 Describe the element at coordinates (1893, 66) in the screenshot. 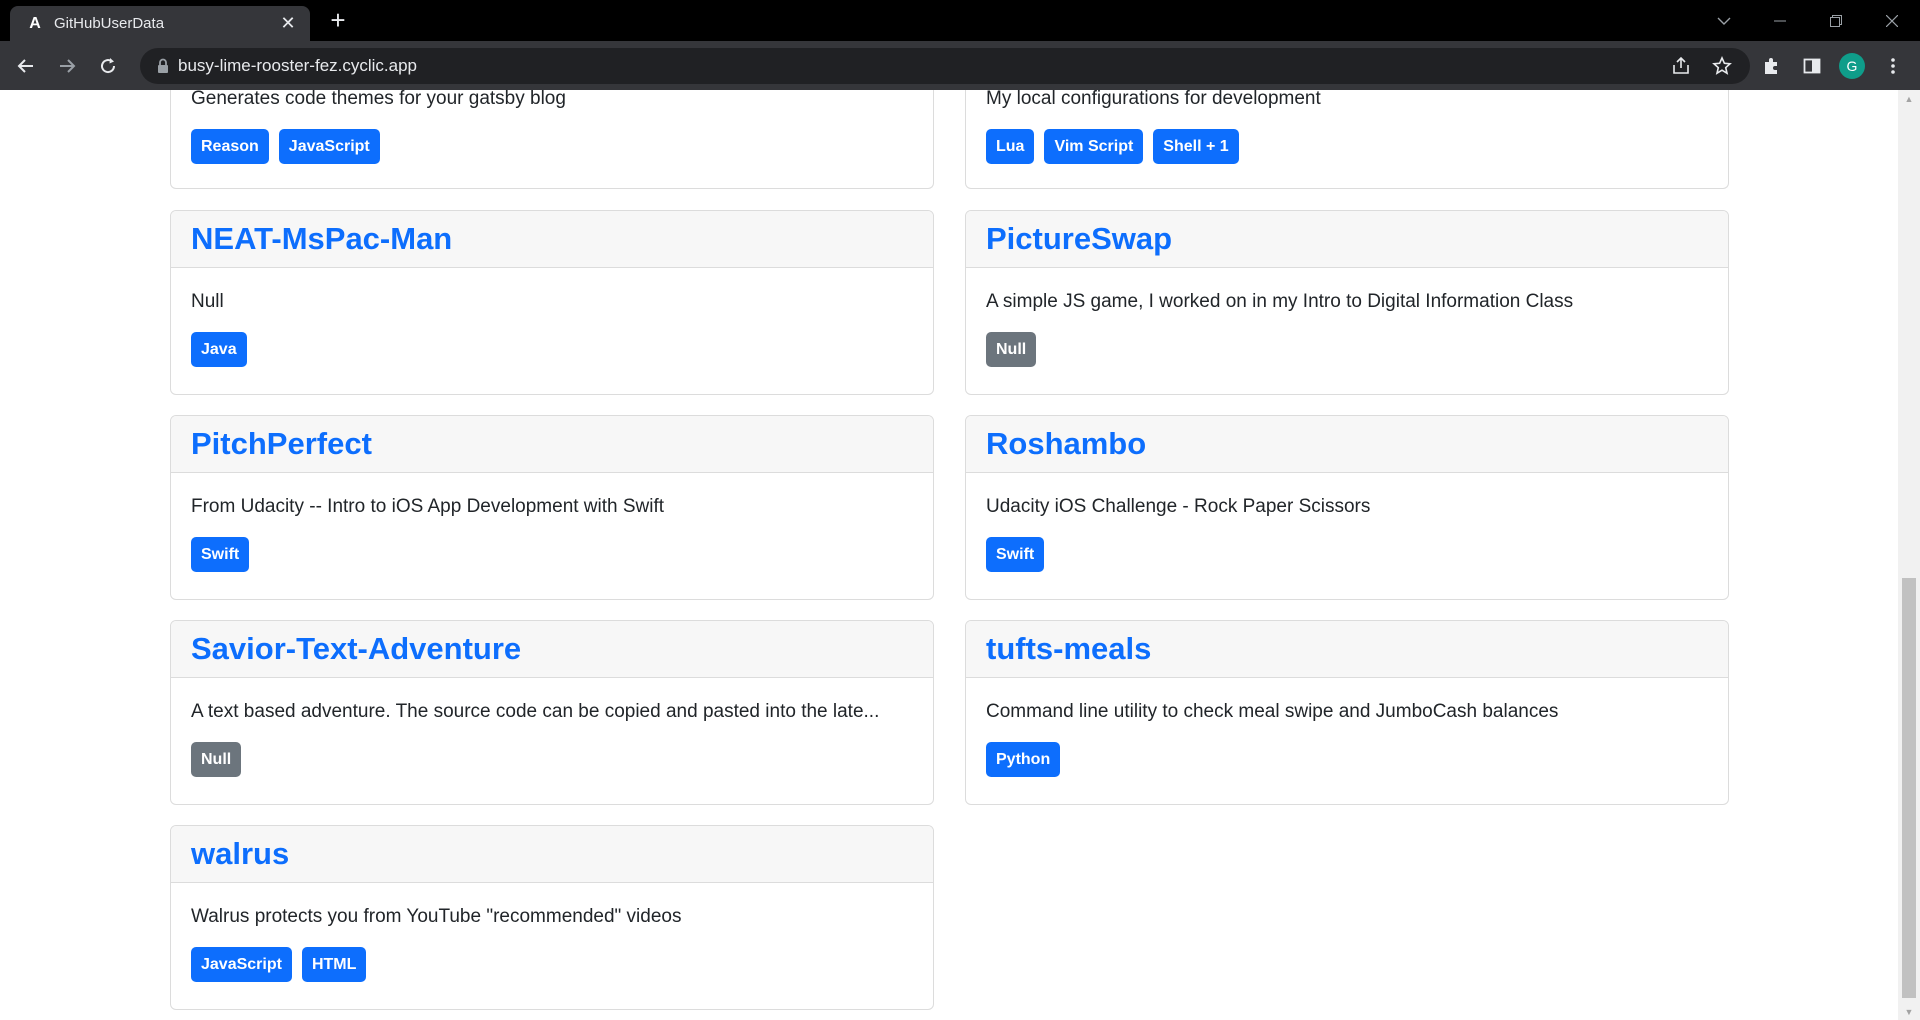

I see `kebab-menu-icon` at that location.